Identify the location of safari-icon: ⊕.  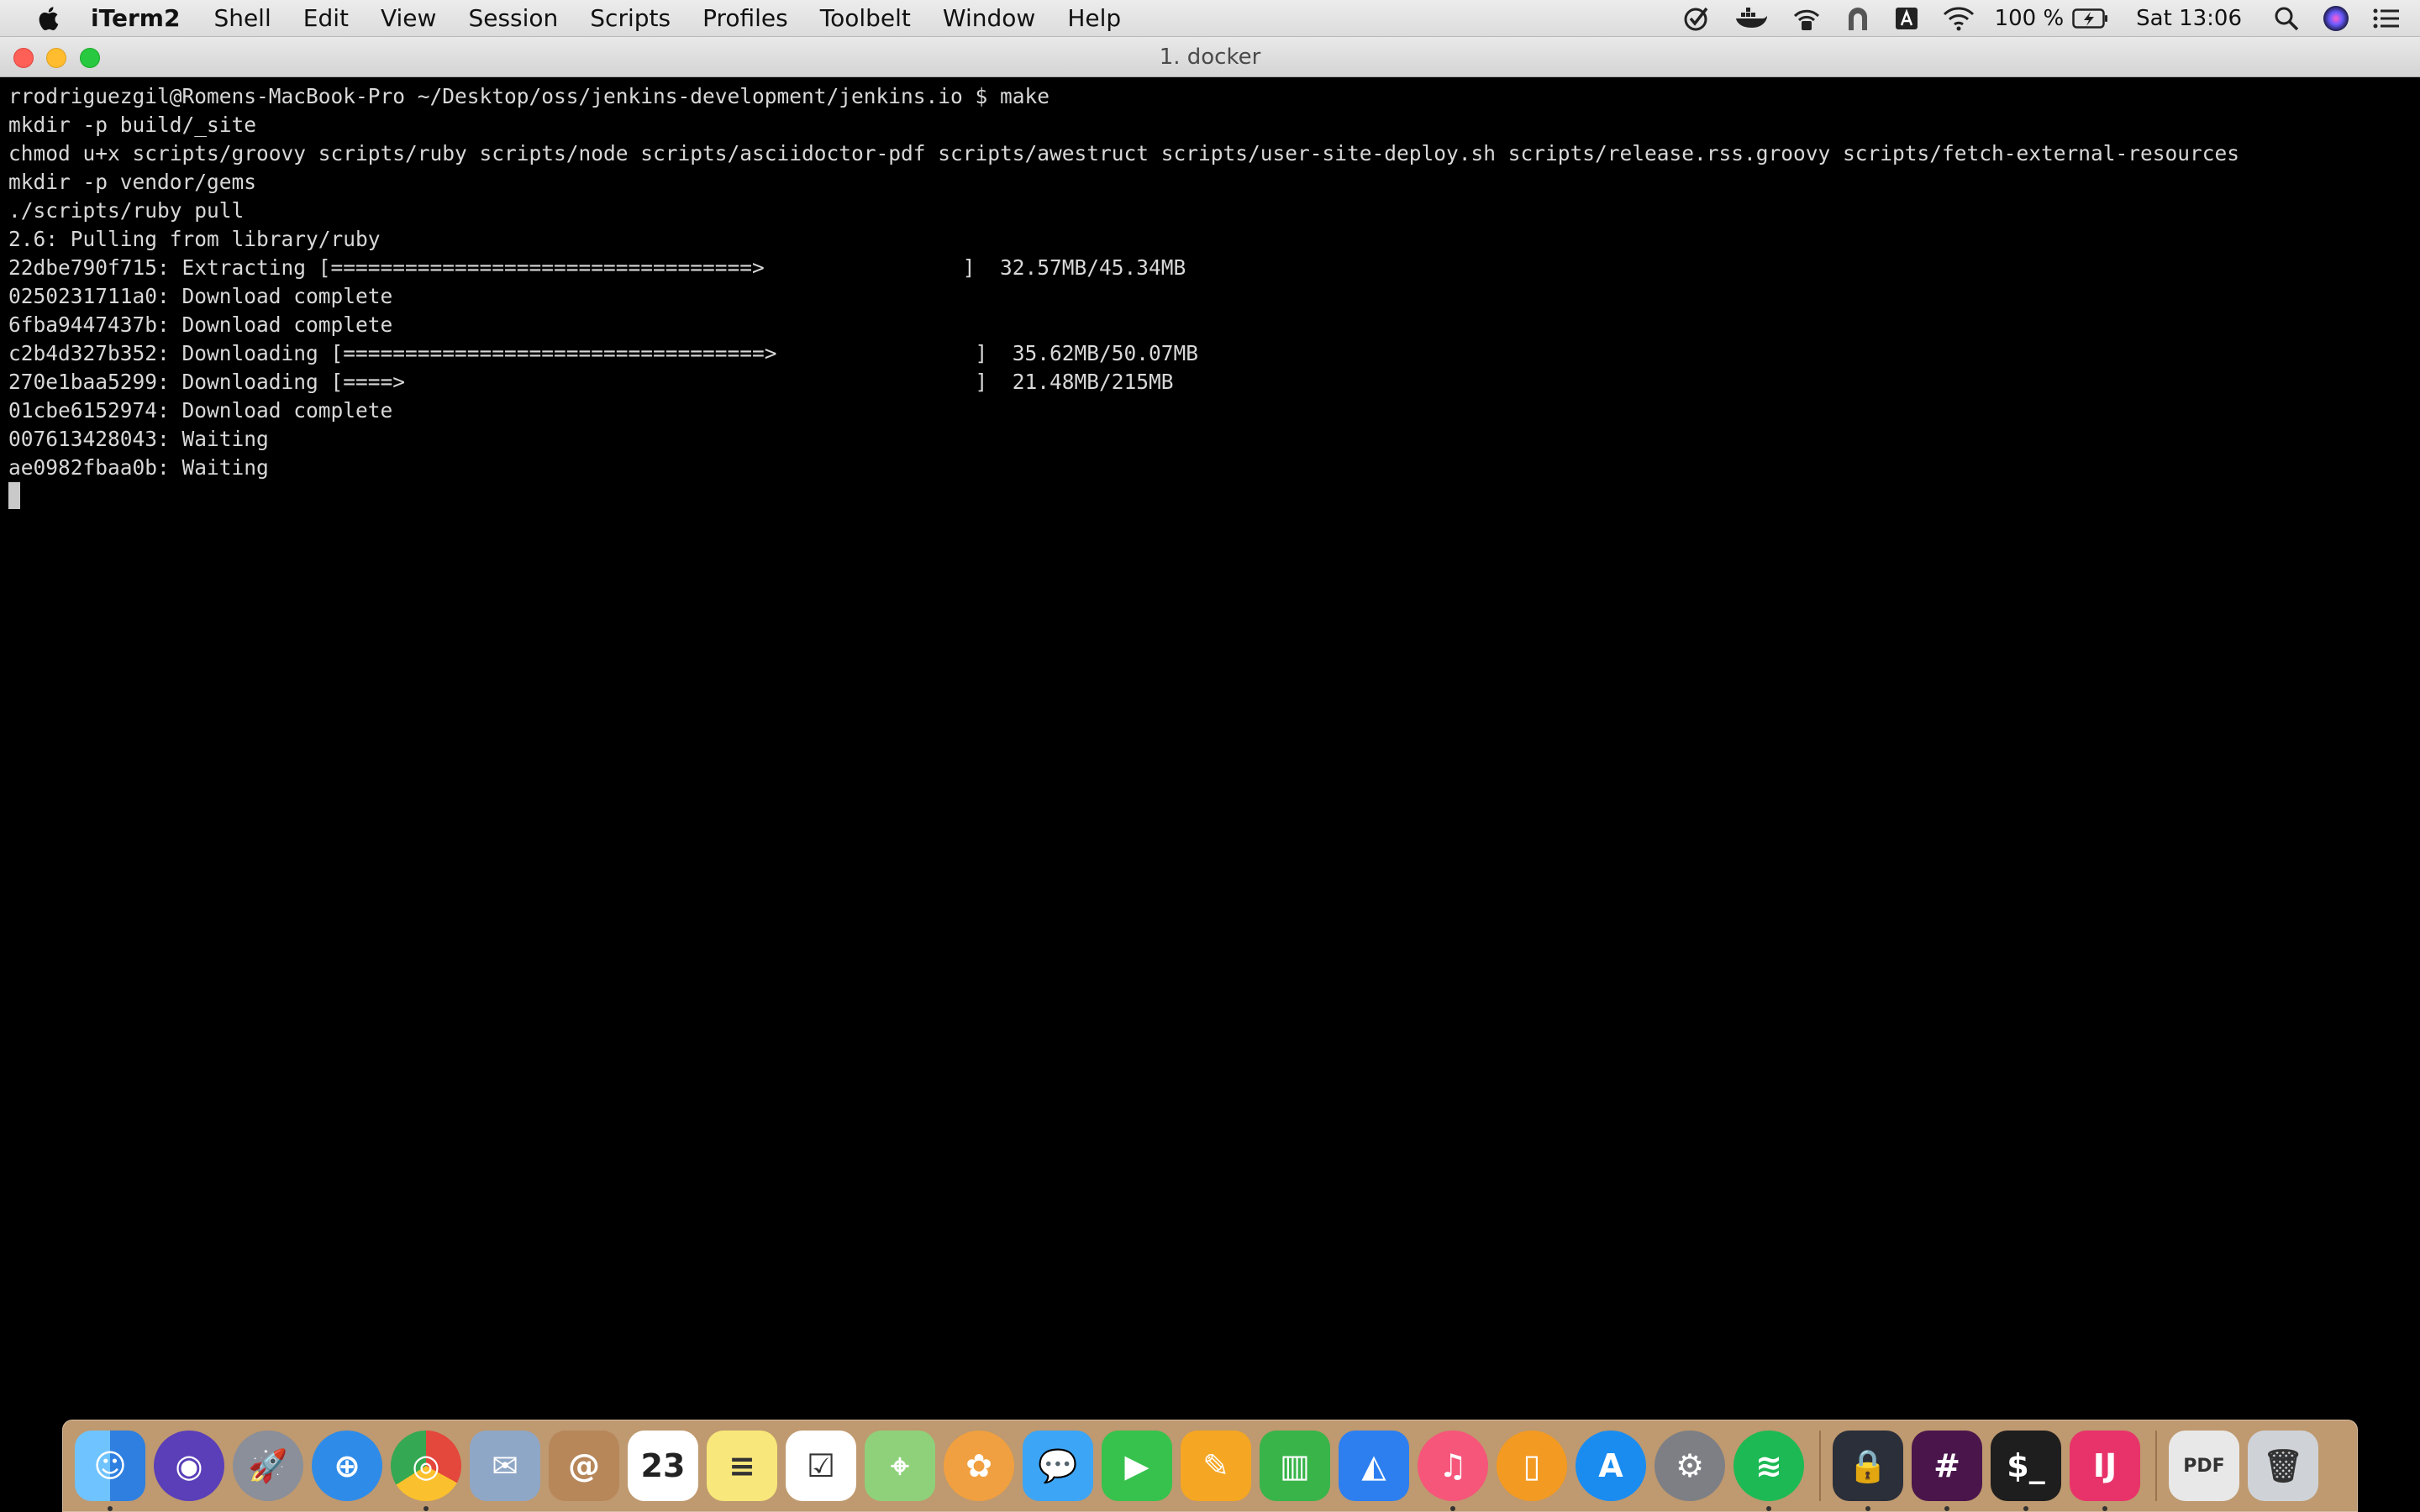
(347, 1466).